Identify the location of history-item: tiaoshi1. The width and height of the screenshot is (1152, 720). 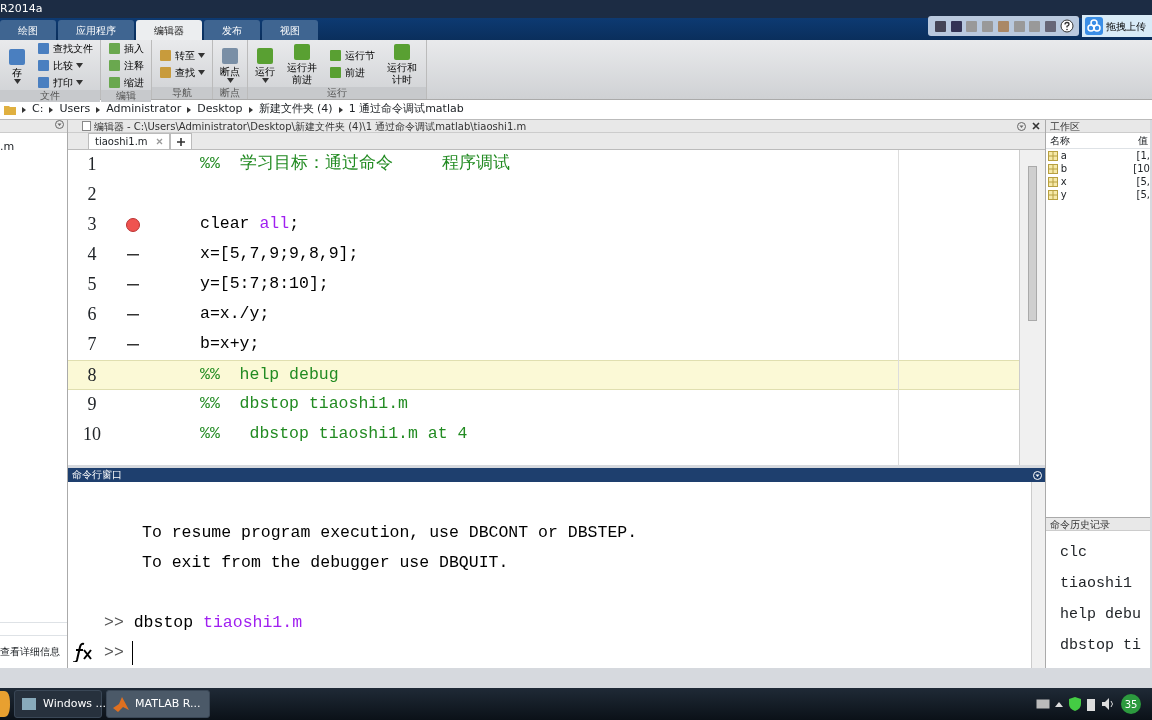
(1098, 583).